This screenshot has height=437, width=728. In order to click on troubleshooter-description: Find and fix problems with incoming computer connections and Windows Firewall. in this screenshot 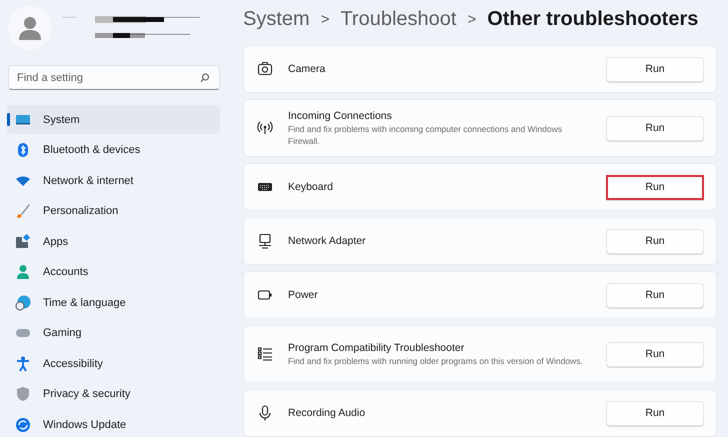, I will do `click(426, 134)`.